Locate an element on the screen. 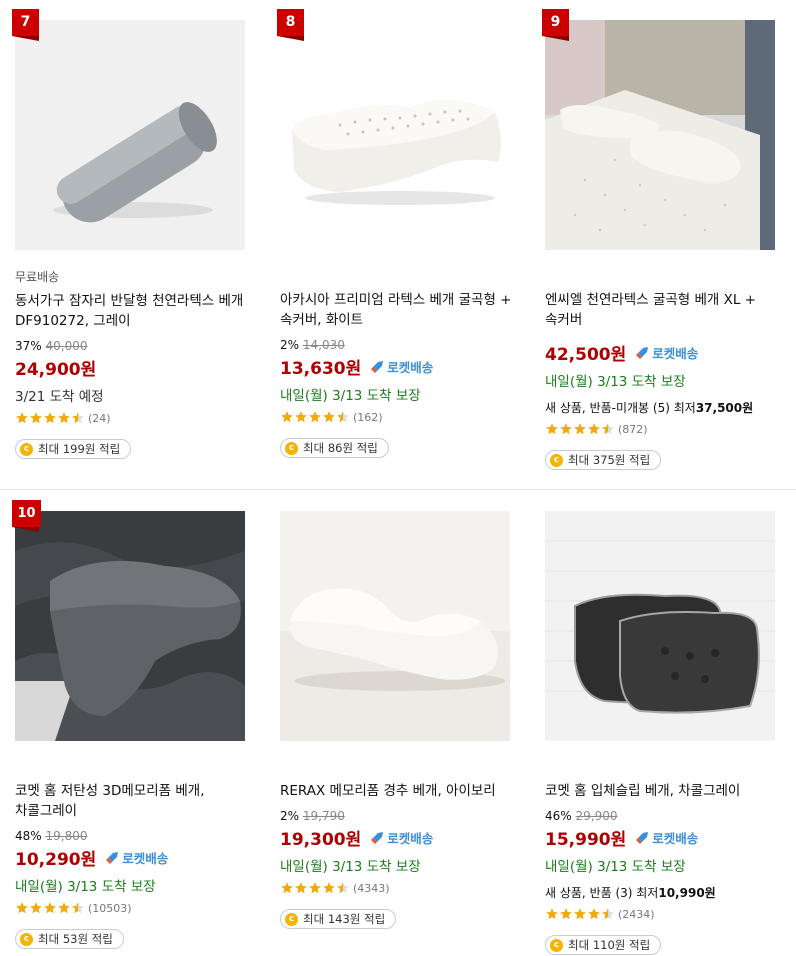 The width and height of the screenshot is (796, 956). discount-rate: 46% is located at coordinates (558, 816).